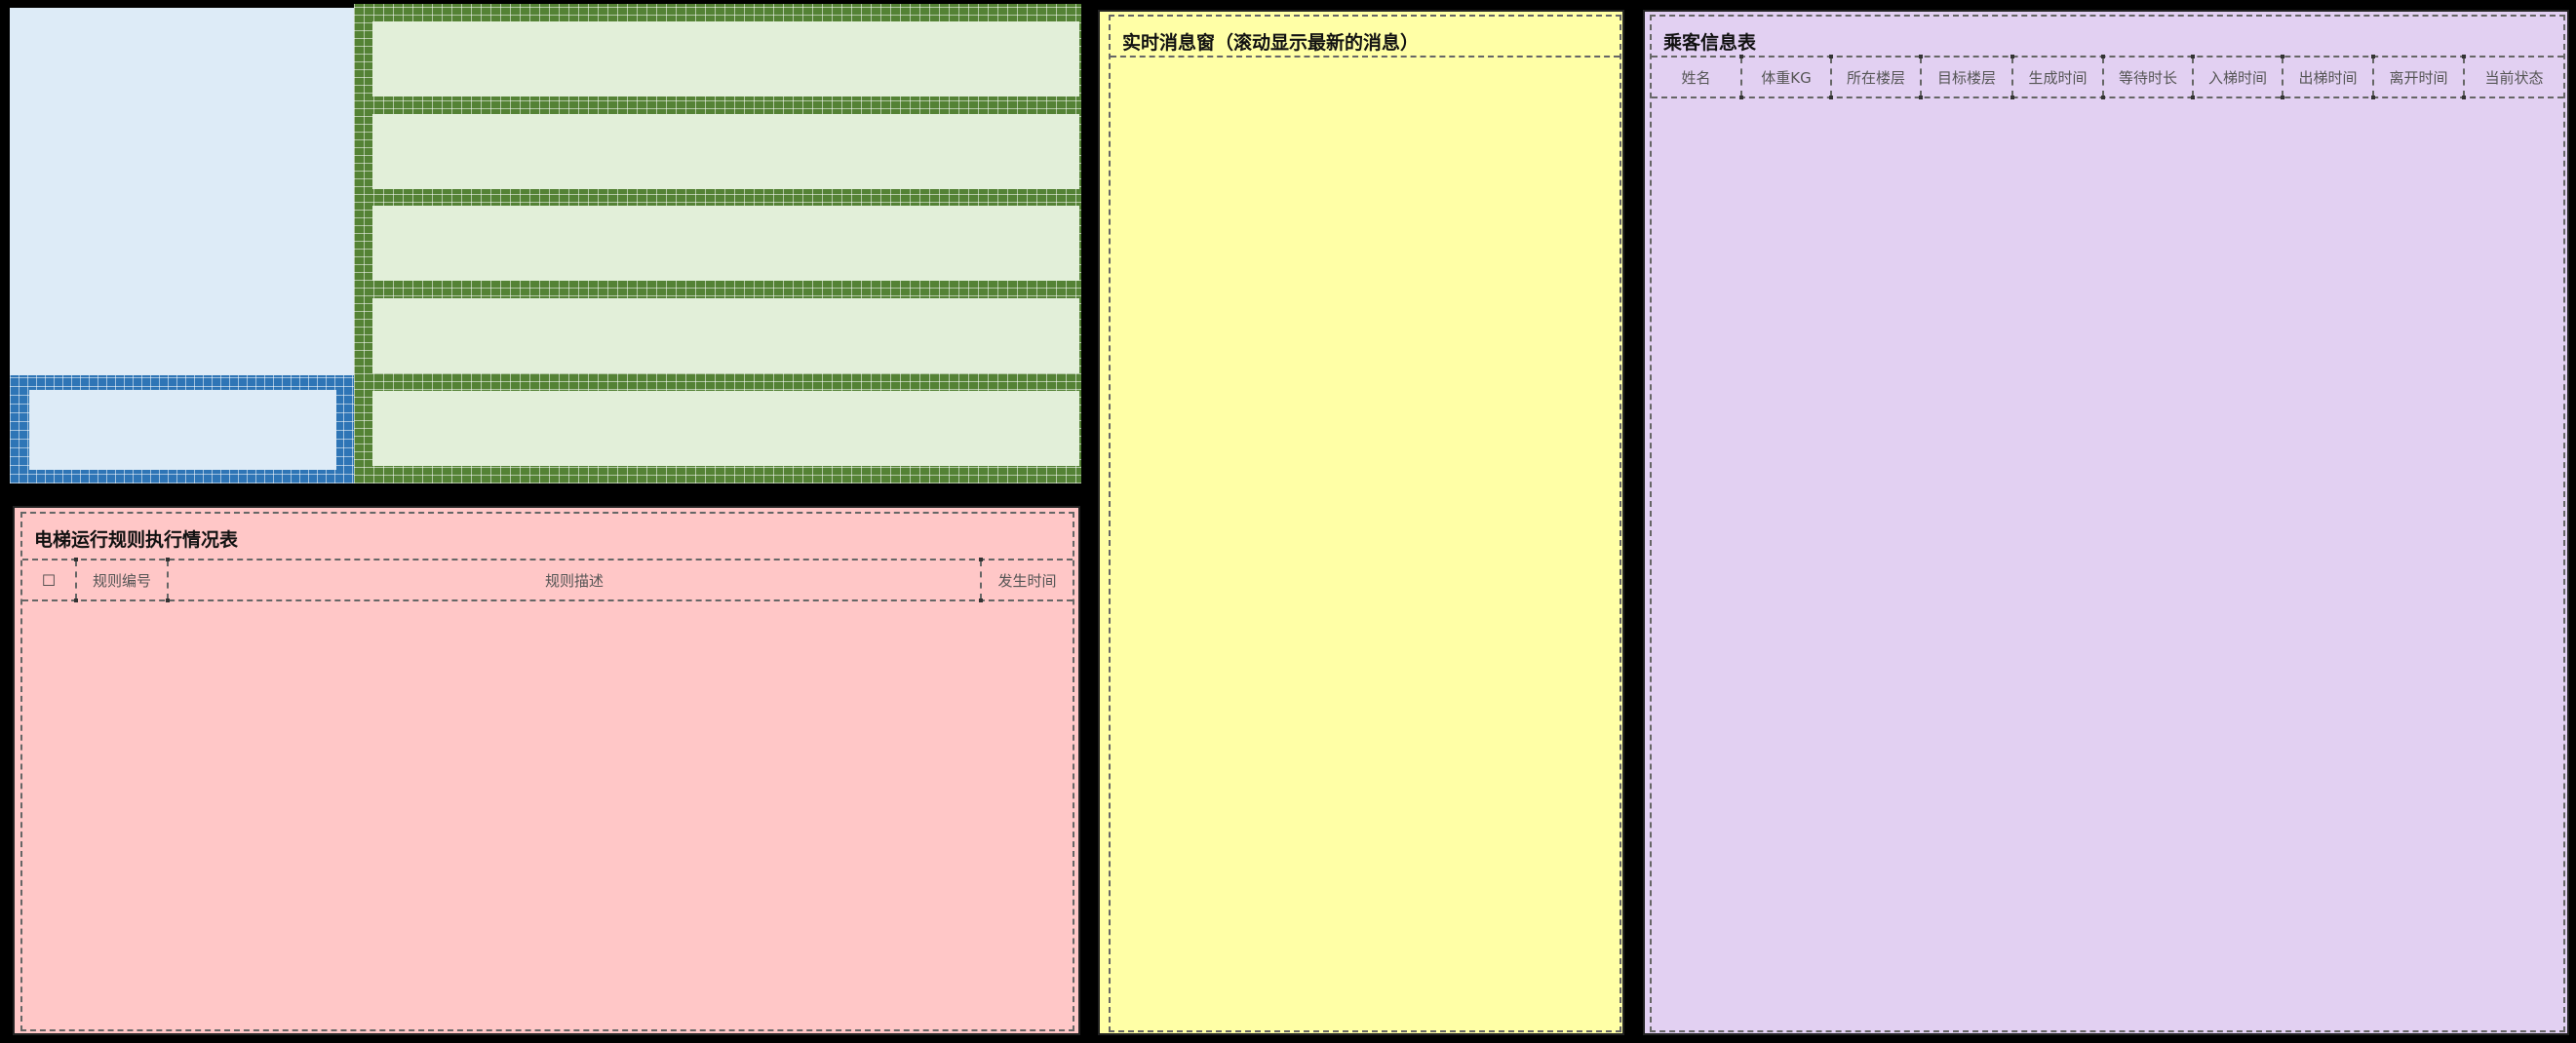 This screenshot has width=2576, height=1043. What do you see at coordinates (136, 540) in the screenshot?
I see `rules-panel-title: 电梯运行规则执行情况表` at bounding box center [136, 540].